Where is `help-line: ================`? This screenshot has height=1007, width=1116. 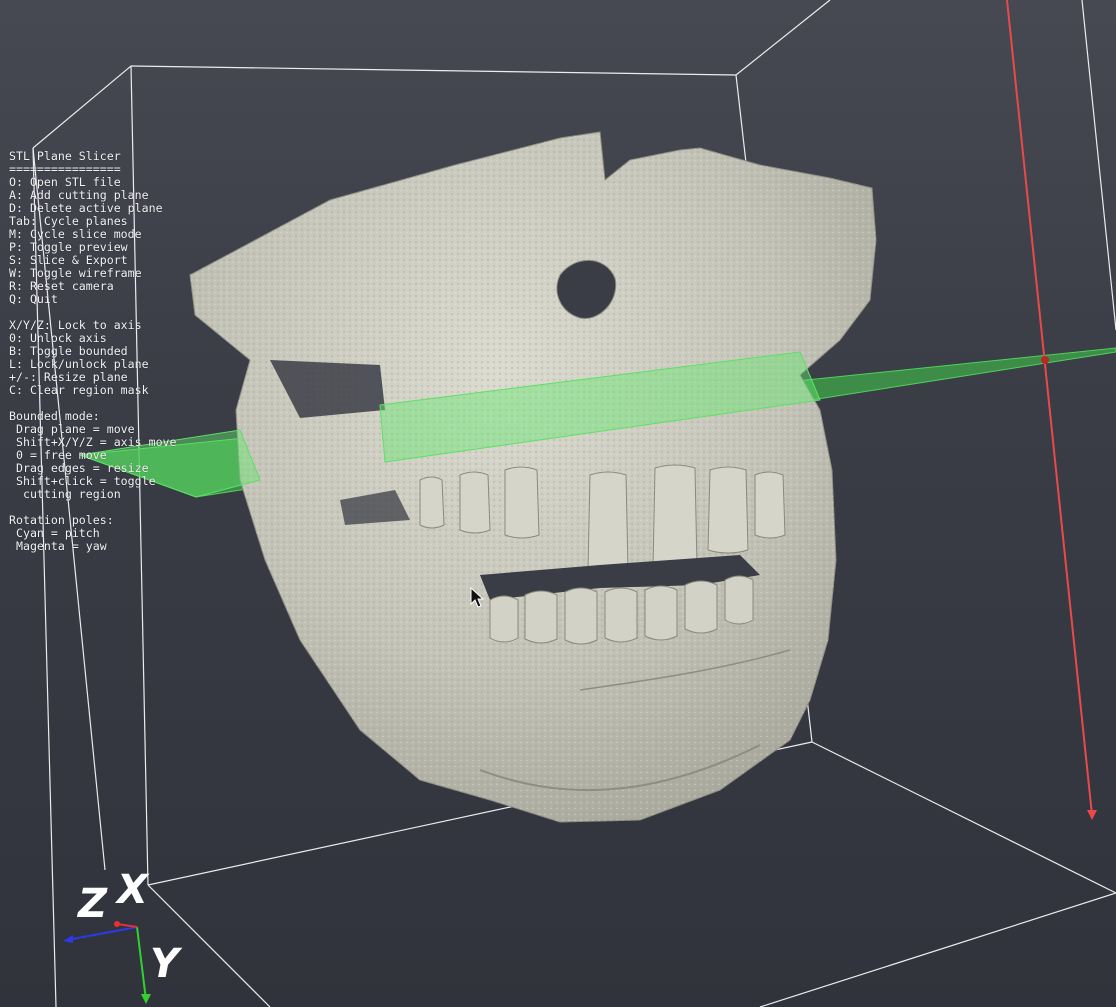
help-line: ================ is located at coordinates (65, 169).